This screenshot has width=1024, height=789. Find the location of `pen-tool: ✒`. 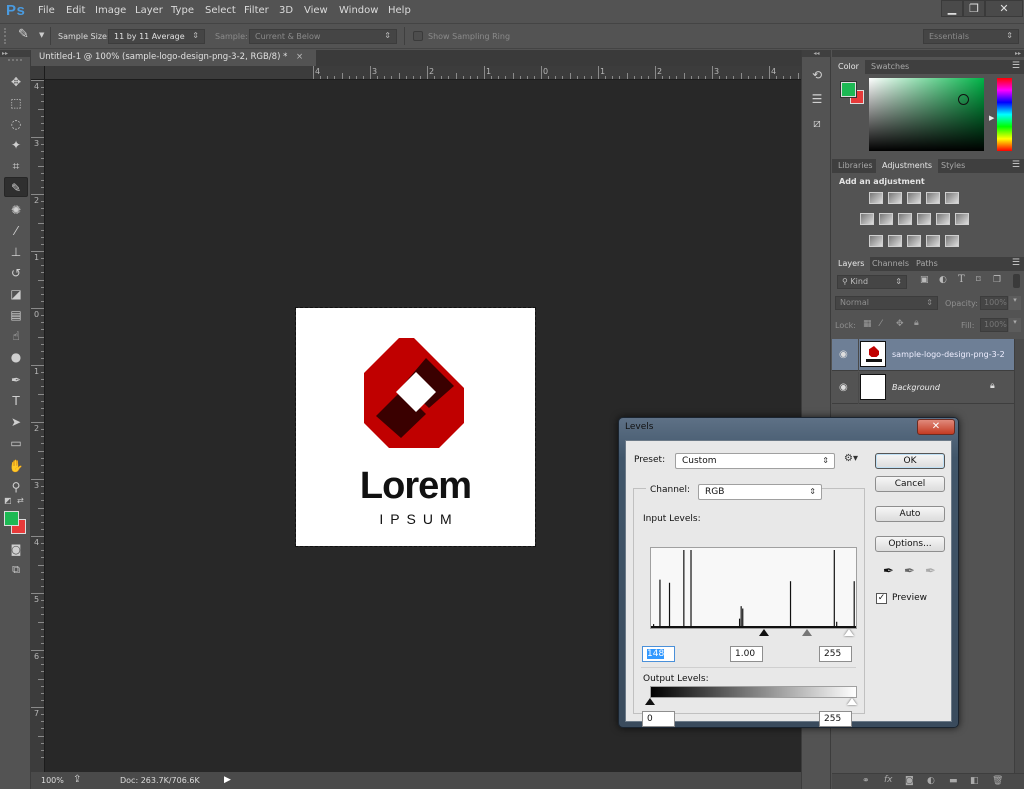

pen-tool: ✒ is located at coordinates (16, 380).